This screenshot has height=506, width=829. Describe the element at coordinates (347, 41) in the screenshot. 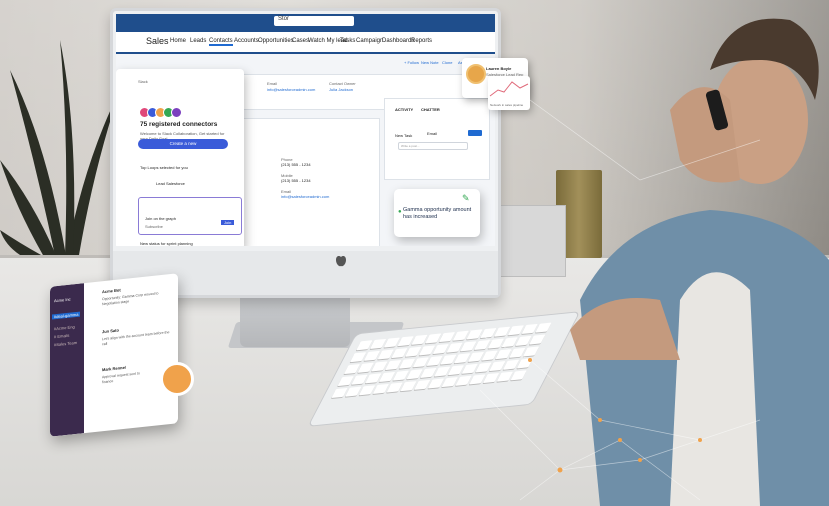

I see `nav-tasks: Tasks` at that location.